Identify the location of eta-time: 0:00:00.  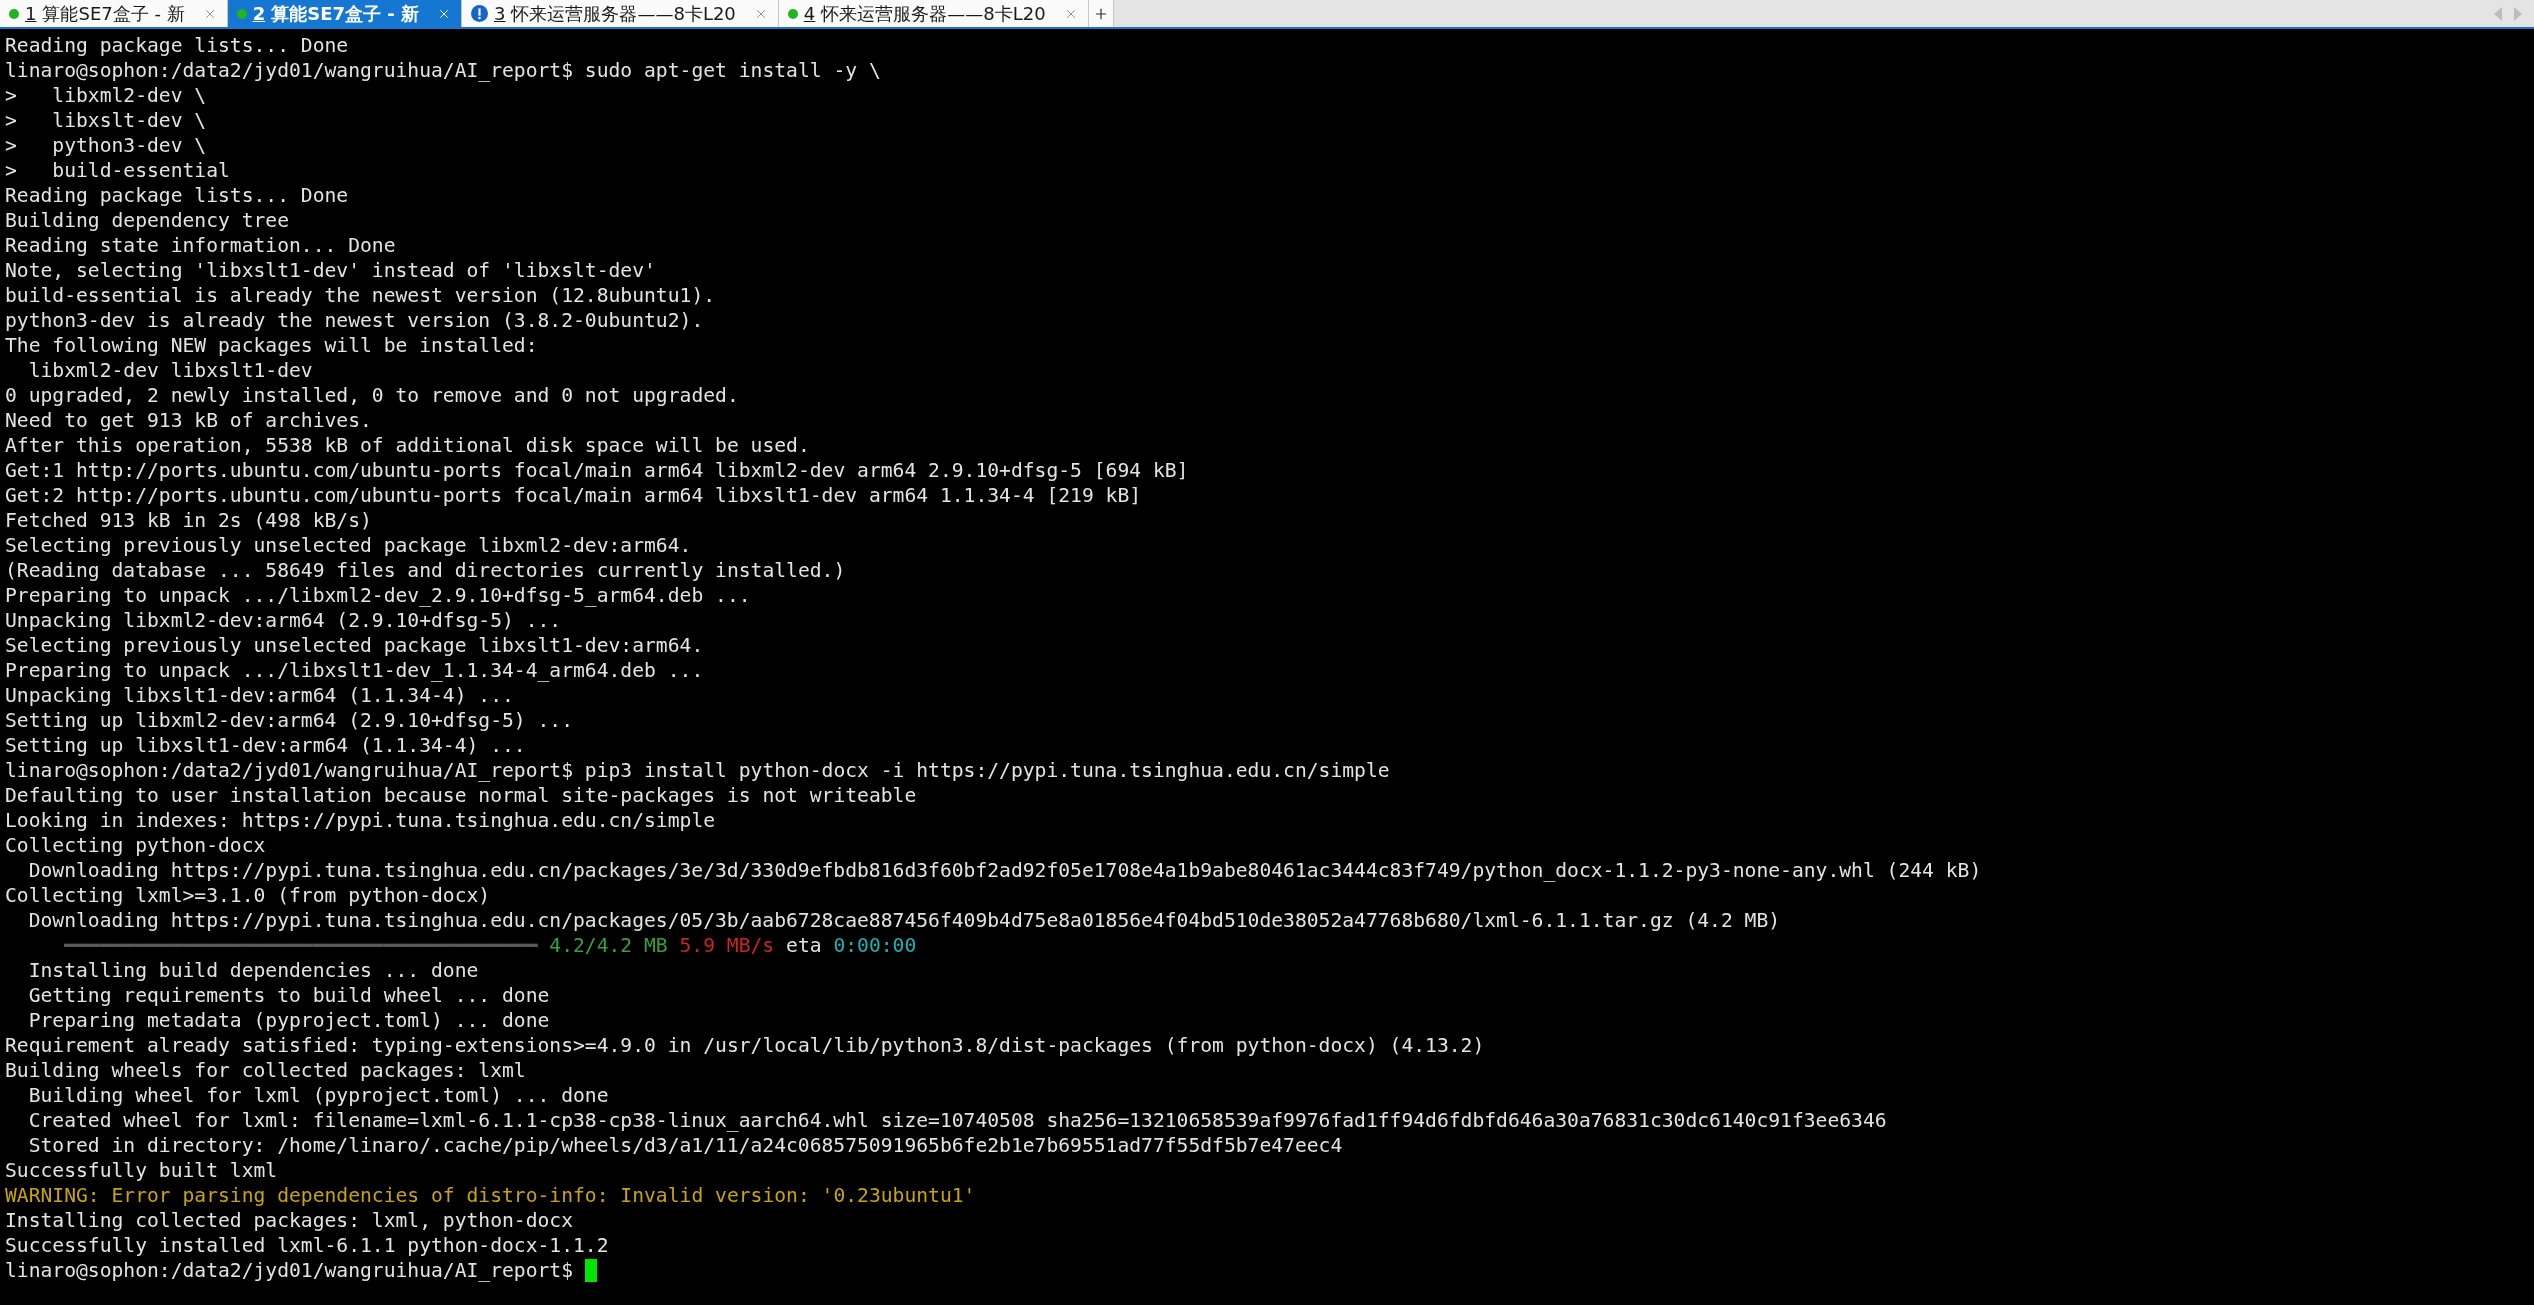
(875, 945).